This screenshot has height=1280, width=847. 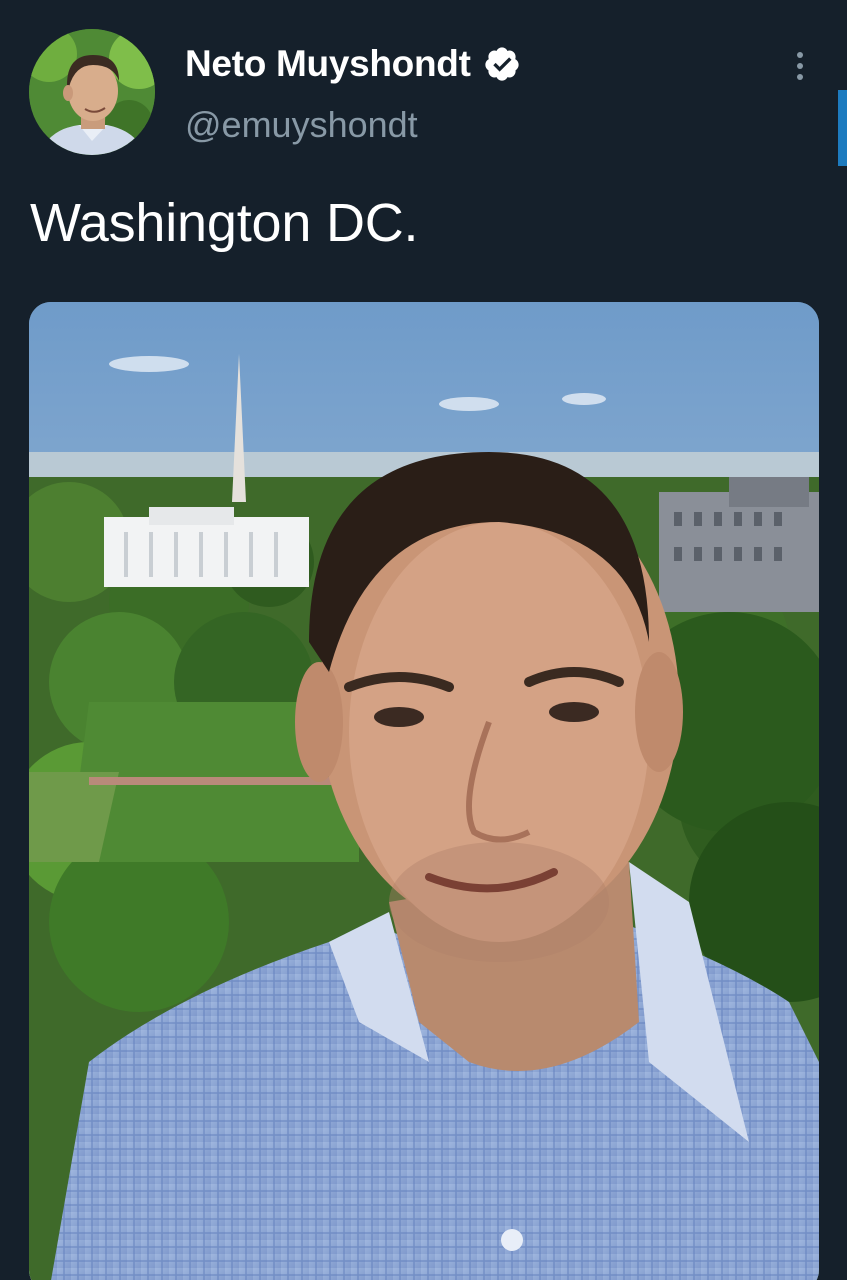 I want to click on tweet-header: Neto Muyshondt @emuyshondt, so click(x=423, y=85).